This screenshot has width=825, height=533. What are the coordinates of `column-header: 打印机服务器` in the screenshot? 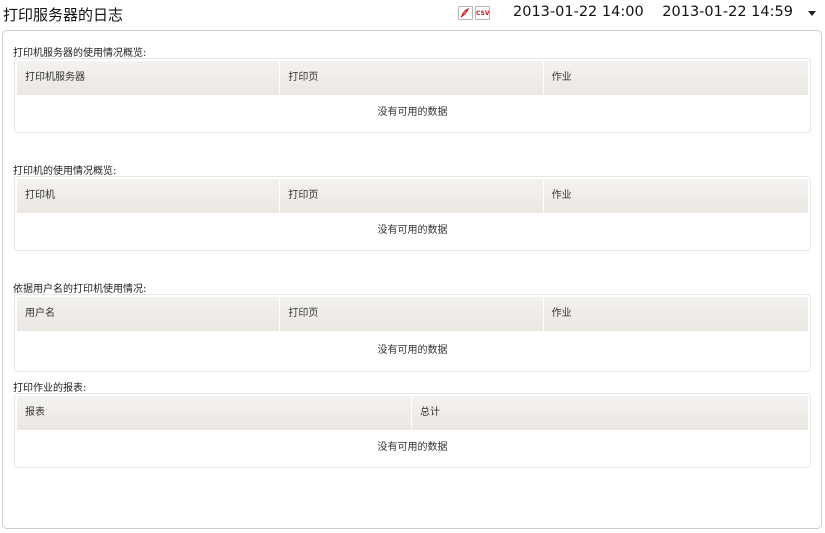 It's located at (149, 78).